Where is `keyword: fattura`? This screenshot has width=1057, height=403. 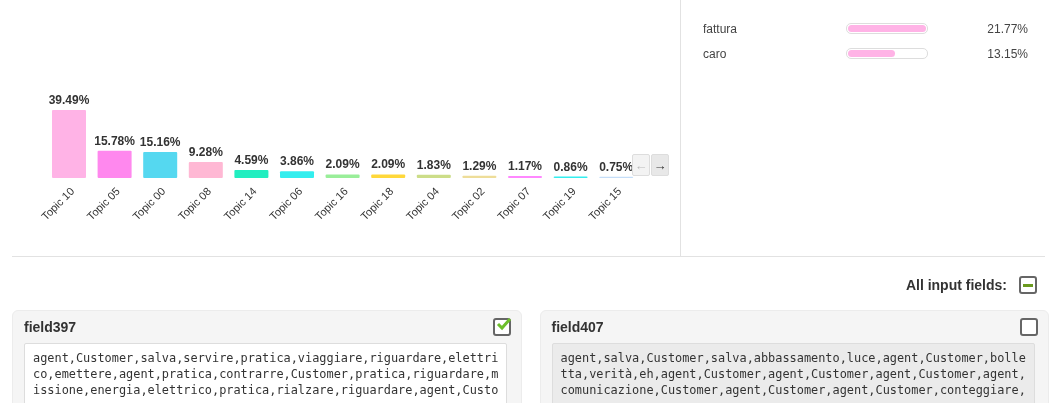
keyword: fattura is located at coordinates (721, 28).